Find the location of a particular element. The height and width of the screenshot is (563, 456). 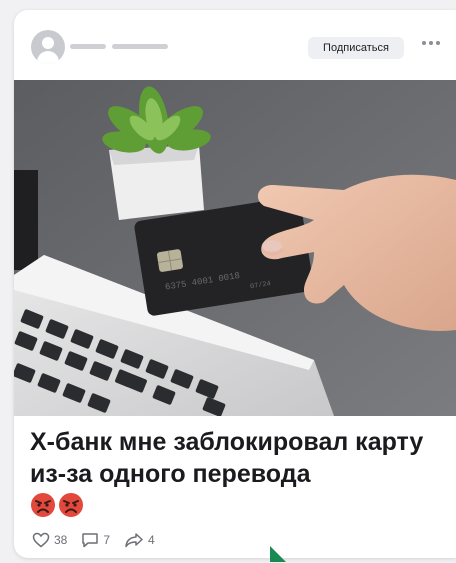

post-stats: 38 7 4 is located at coordinates (100, 540).